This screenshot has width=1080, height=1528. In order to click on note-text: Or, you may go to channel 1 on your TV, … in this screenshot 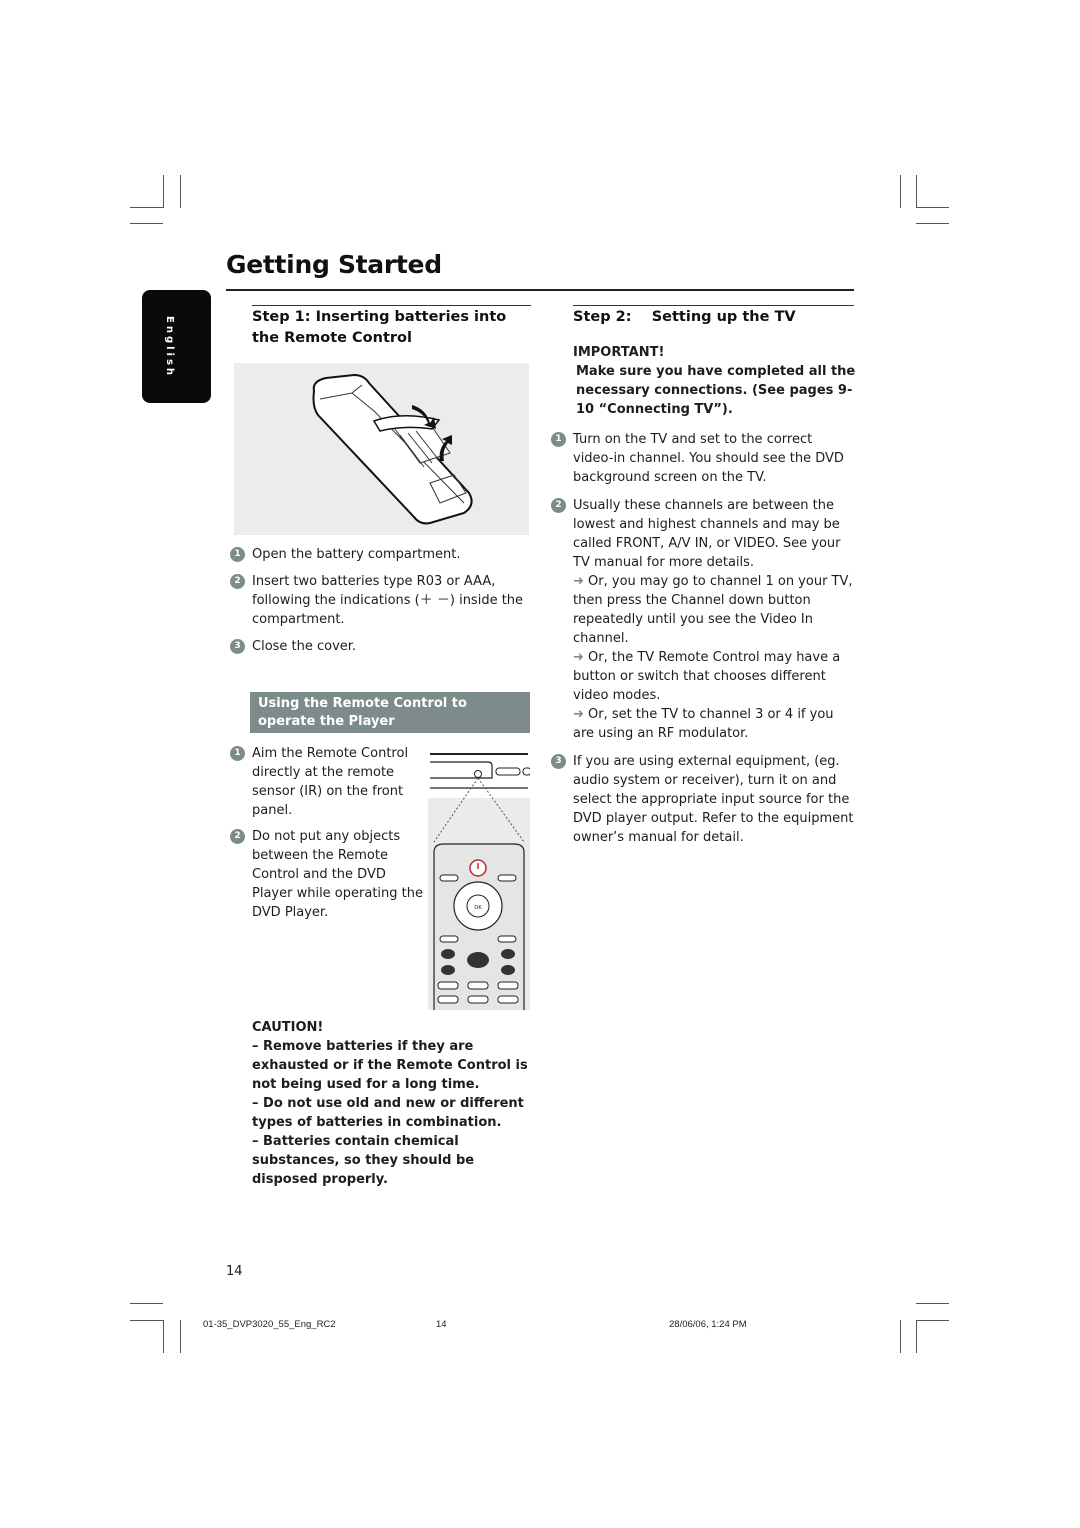, I will do `click(713, 610)`.